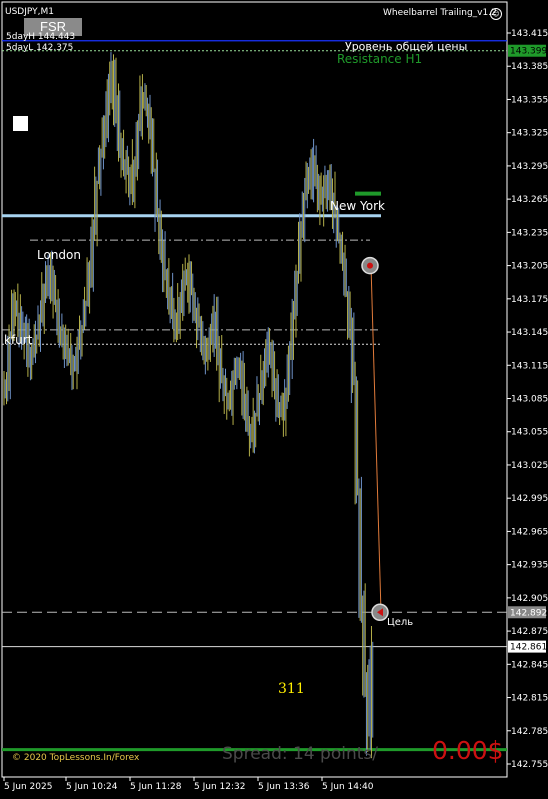 The image size is (548, 799). What do you see at coordinates (357, 206) in the screenshot?
I see `new-york-label: New York` at bounding box center [357, 206].